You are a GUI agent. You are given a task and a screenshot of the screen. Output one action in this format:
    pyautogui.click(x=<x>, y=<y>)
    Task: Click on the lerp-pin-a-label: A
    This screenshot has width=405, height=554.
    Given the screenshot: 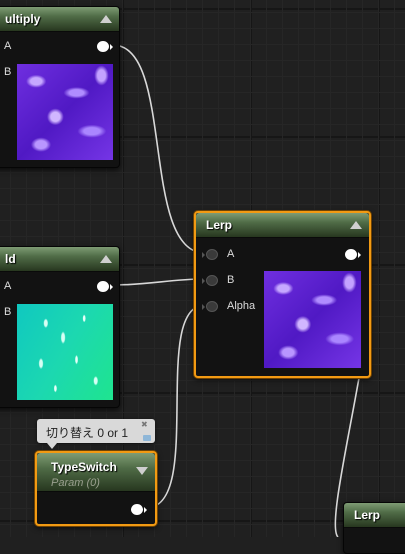 What is the action you would take?
    pyautogui.click(x=231, y=254)
    